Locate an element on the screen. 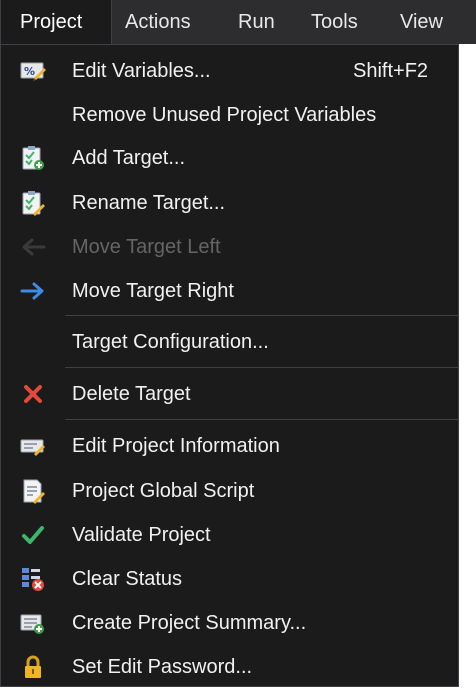 The height and width of the screenshot is (689, 476). menu-tools-label: Tools is located at coordinates (334, 21).